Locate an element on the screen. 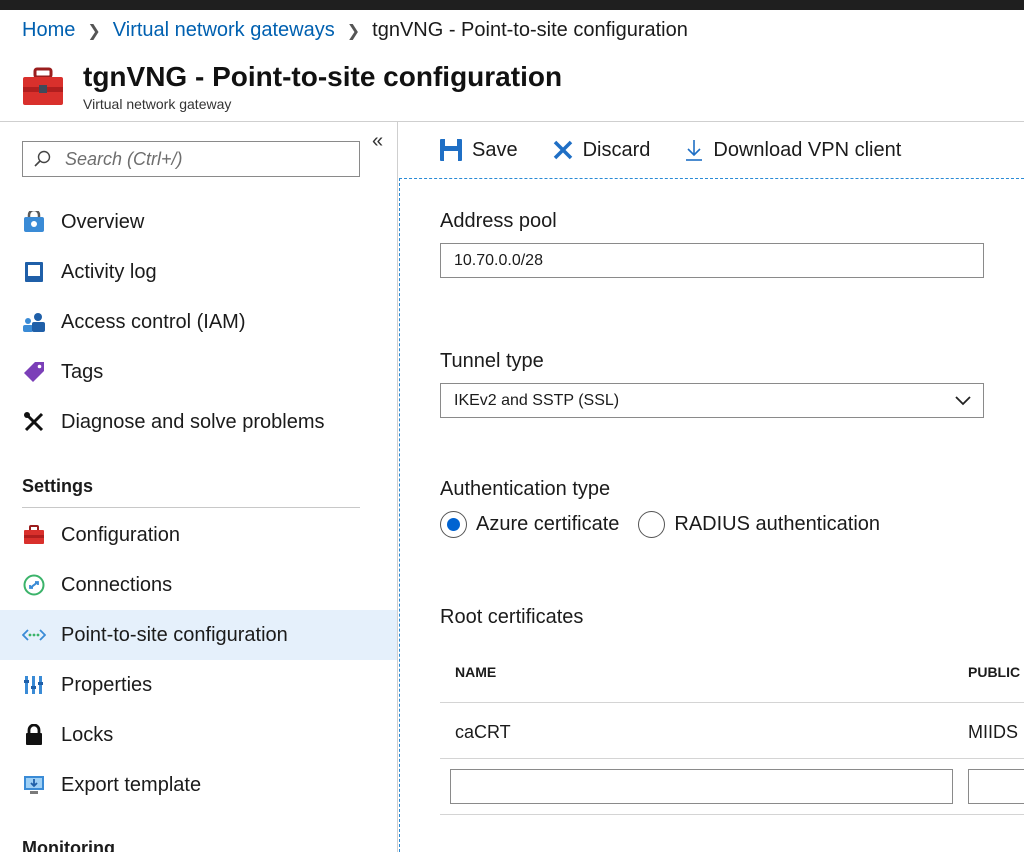  wrench-icon is located at coordinates (34, 422).